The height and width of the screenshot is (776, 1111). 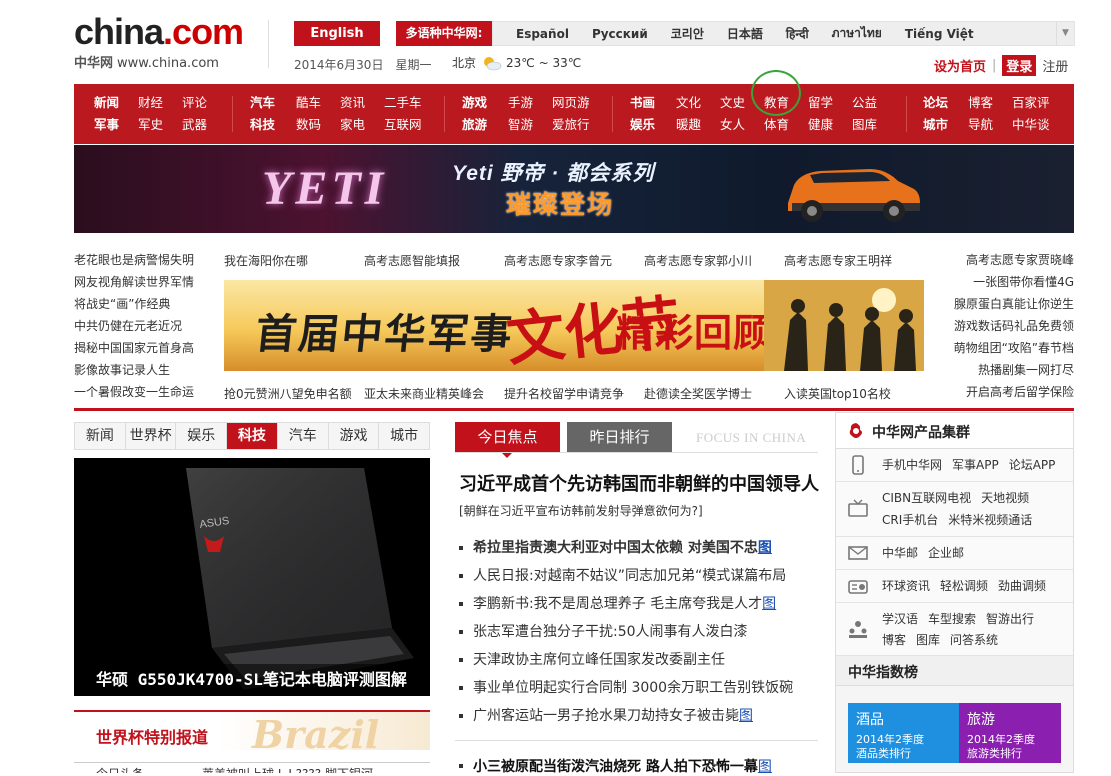 What do you see at coordinates (975, 465) in the screenshot?
I see `product-link: 军事APP` at bounding box center [975, 465].